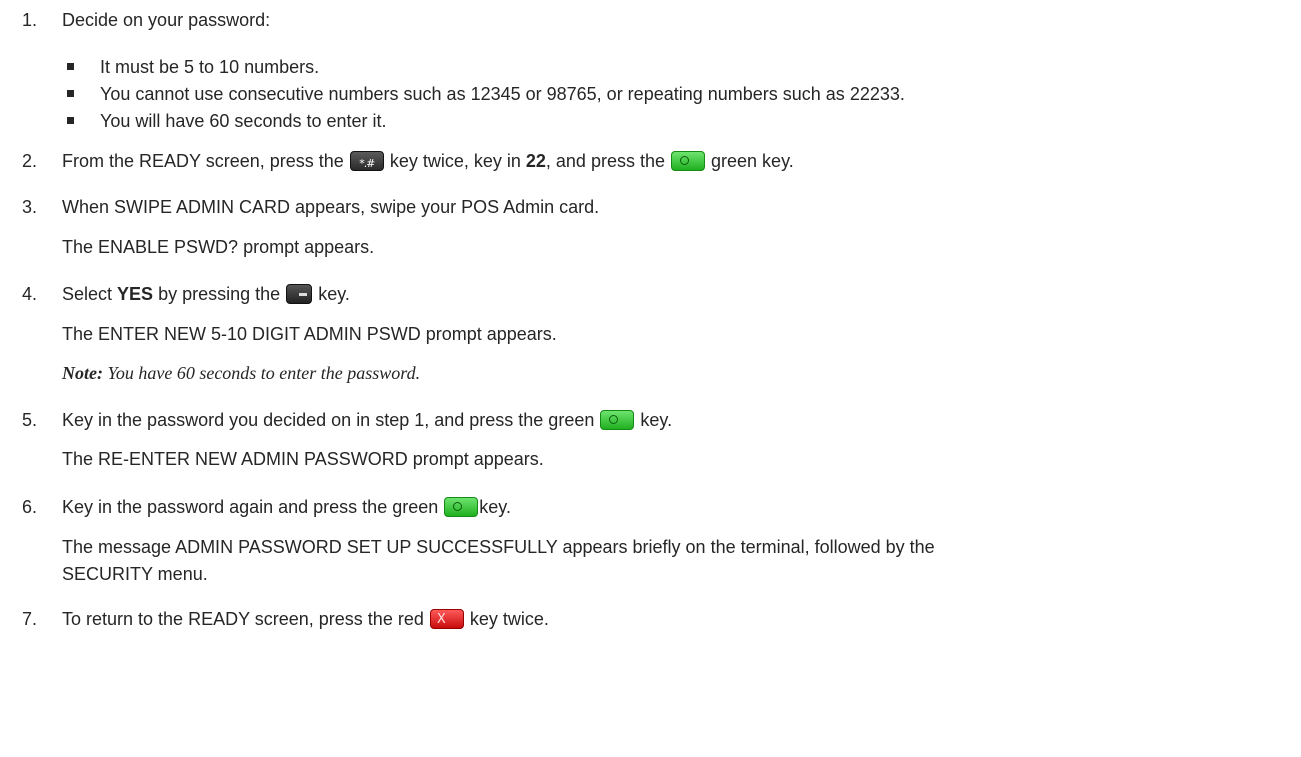 This screenshot has width=1301, height=757. Describe the element at coordinates (752, 161) in the screenshot. I see `step-text-part: green key.` at that location.